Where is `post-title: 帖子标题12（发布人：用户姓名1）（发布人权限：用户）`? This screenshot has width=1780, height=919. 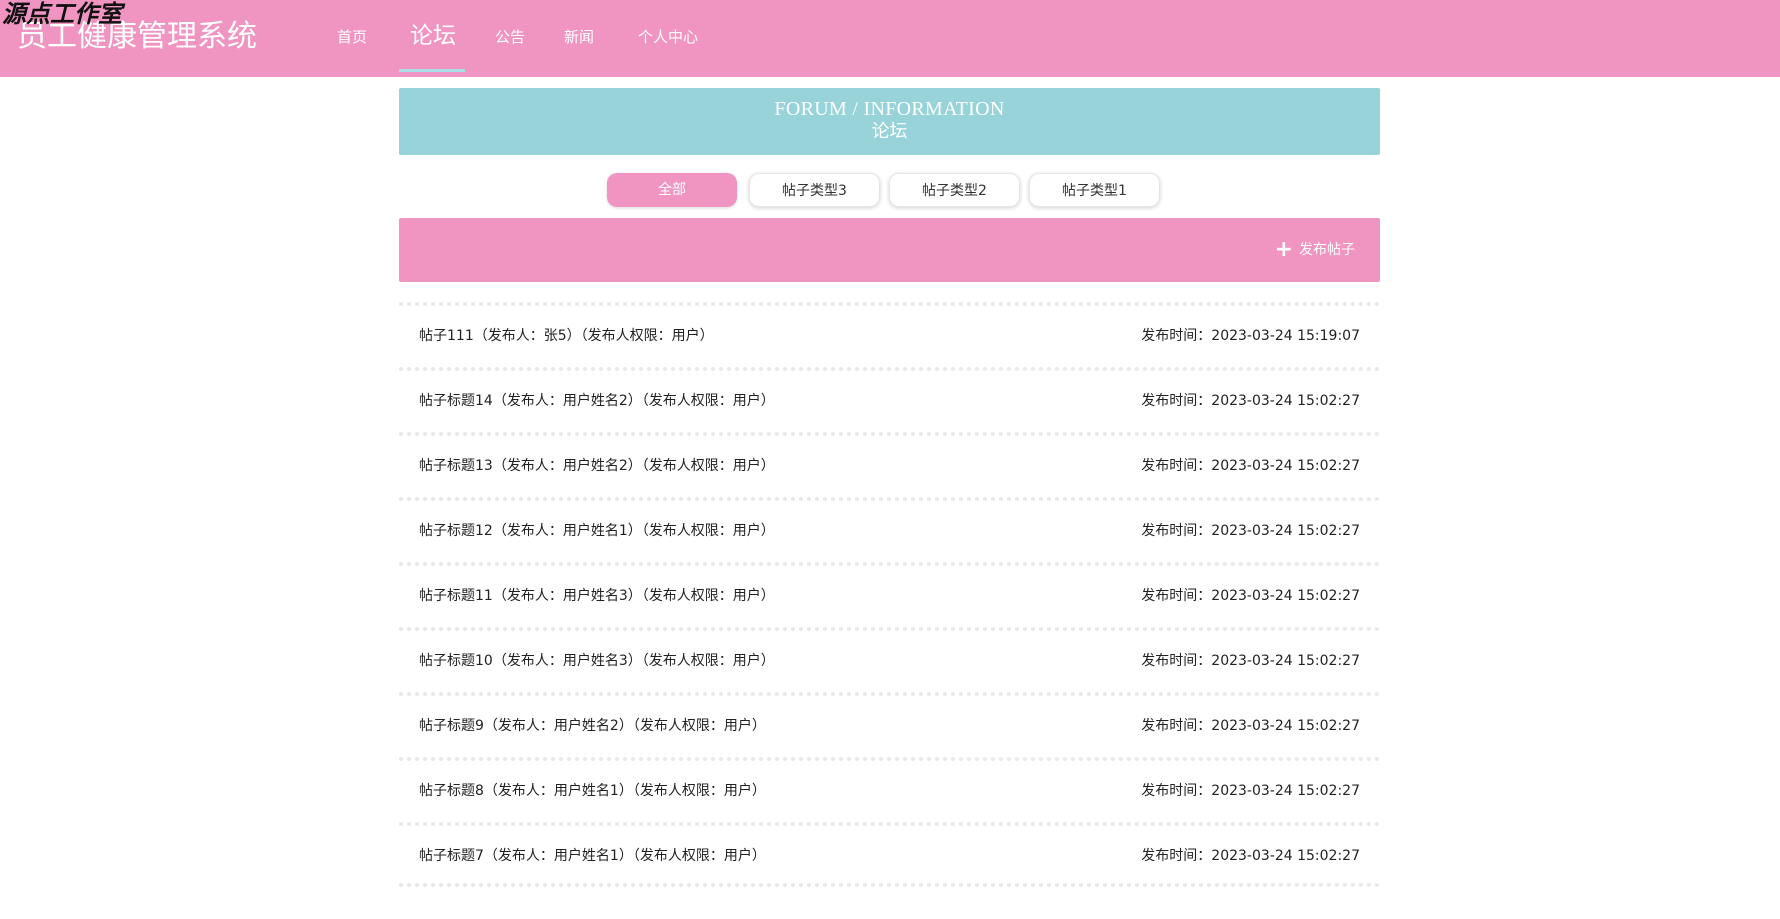
post-title: 帖子标题12（发布人：用户姓名1）（发布人权限：用户） is located at coordinates (597, 531).